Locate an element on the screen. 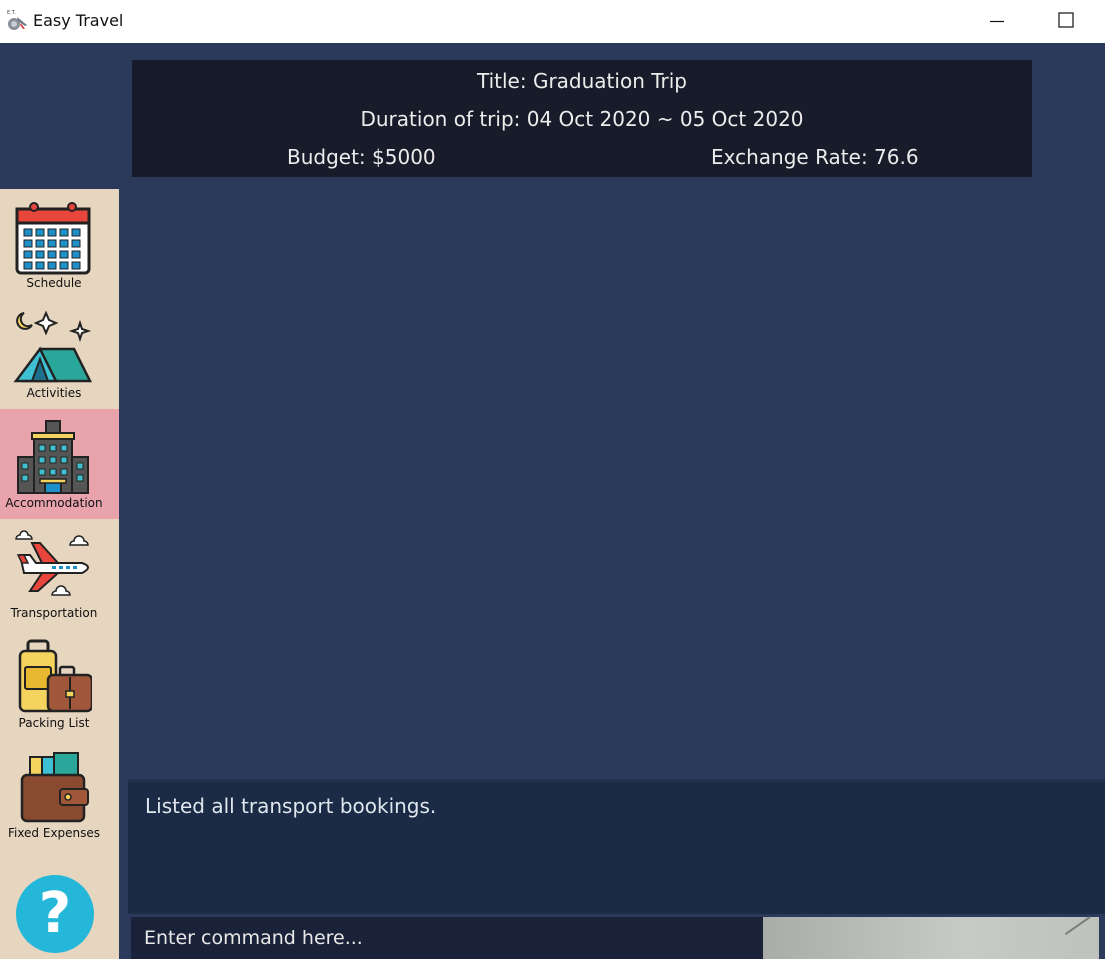  sidebar-item-transportation: Transportation is located at coordinates (59, 574).